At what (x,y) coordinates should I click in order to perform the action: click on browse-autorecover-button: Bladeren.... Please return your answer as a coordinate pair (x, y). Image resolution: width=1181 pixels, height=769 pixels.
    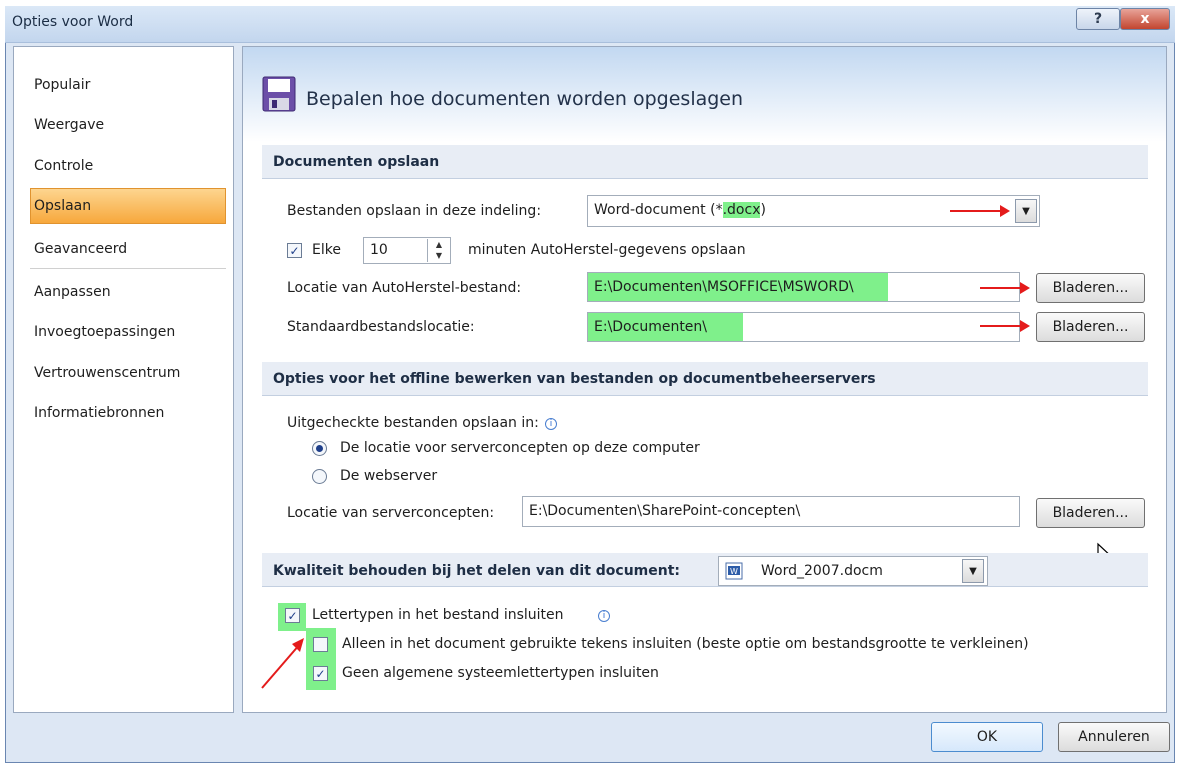
    Looking at the image, I should click on (1090, 288).